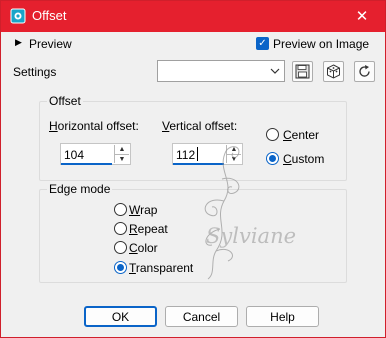 This screenshot has height=338, width=386. I want to click on center-radio-label: Center, so click(301, 135).